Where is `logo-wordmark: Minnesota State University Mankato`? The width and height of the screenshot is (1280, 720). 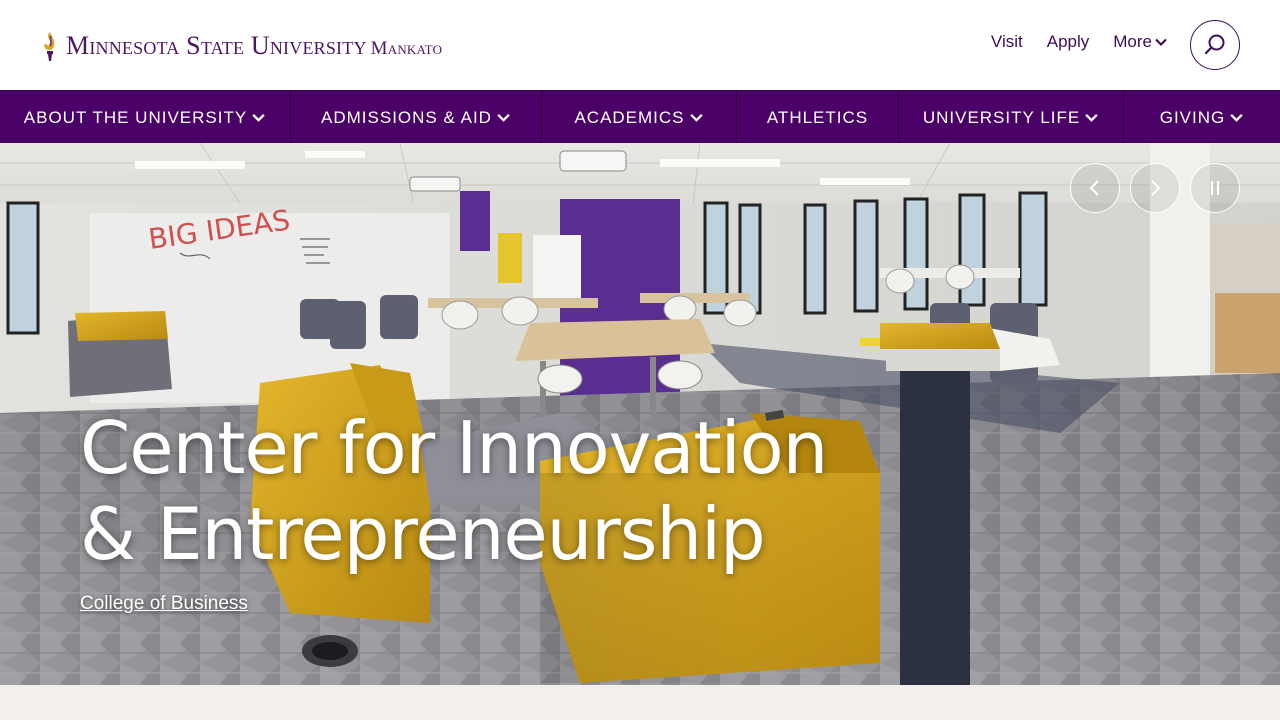
logo-wordmark: Minnesota State University Mankato is located at coordinates (254, 46).